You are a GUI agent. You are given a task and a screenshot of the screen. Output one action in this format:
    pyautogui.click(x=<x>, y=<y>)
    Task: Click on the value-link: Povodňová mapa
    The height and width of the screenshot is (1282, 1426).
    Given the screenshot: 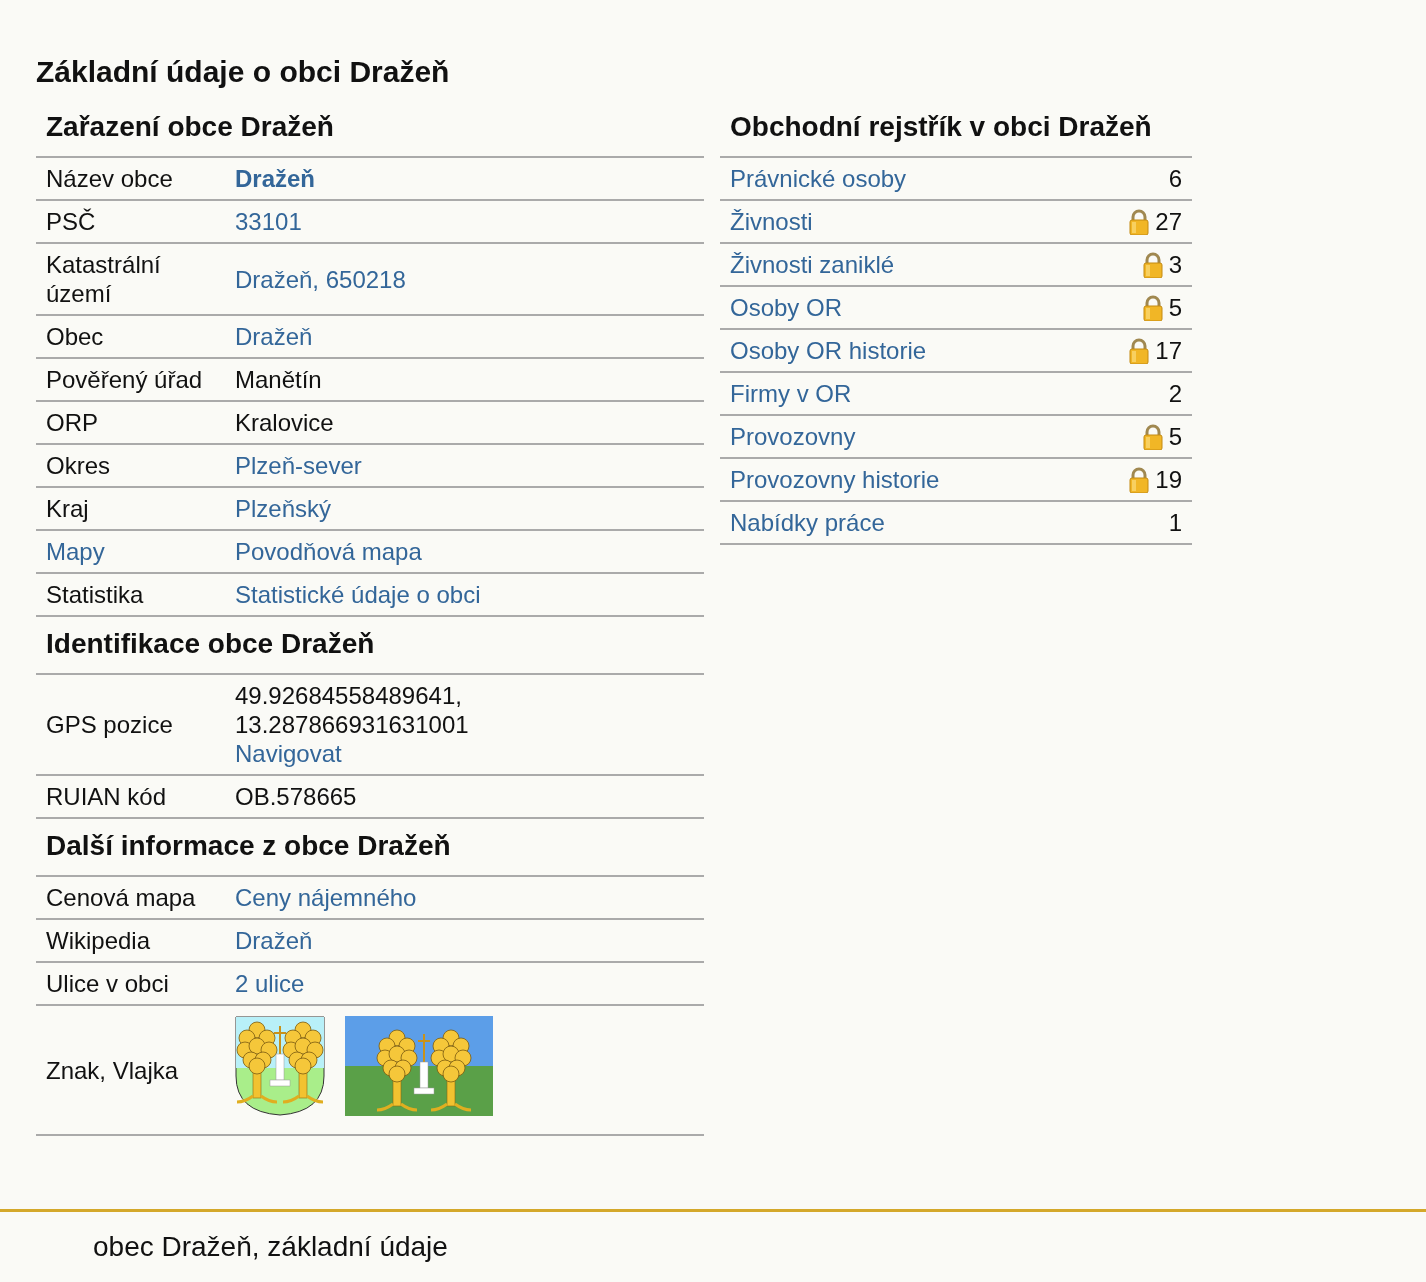 What is the action you would take?
    pyautogui.click(x=328, y=551)
    